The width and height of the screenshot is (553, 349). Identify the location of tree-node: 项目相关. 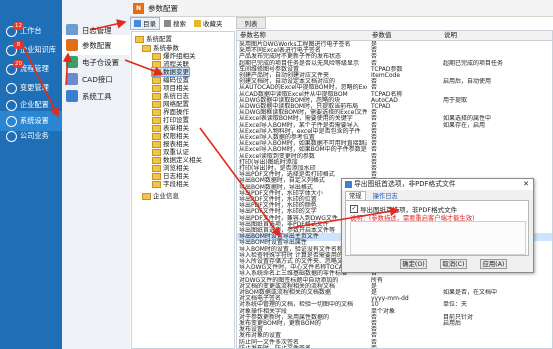
(170, 88).